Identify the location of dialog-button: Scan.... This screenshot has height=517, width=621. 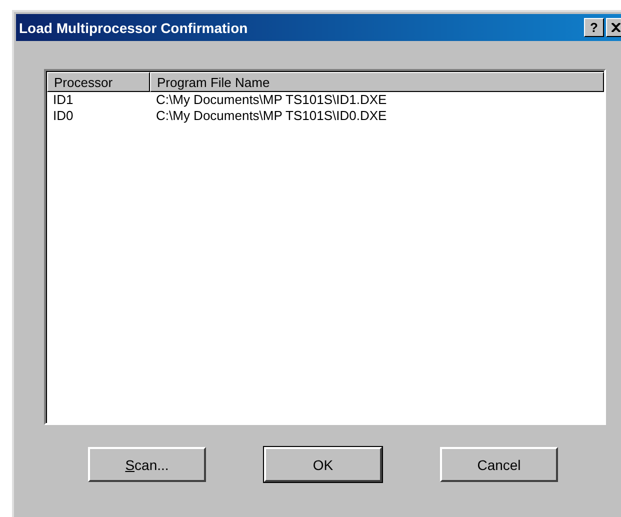
(147, 464).